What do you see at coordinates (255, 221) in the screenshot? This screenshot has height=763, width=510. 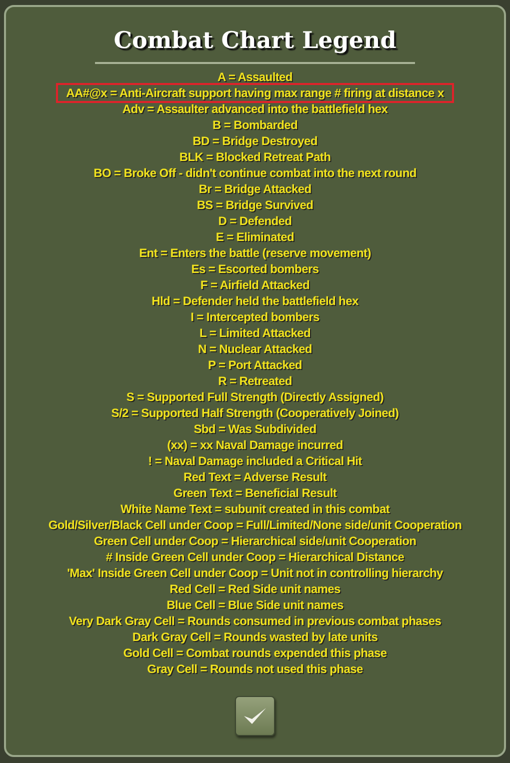 I see `legend-entry: D = Defended` at bounding box center [255, 221].